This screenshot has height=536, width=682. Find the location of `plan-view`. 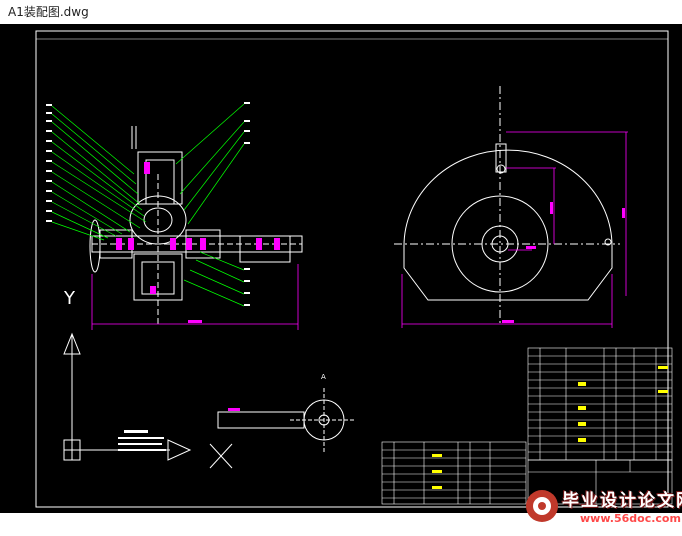

plan-view is located at coordinates (507, 205).